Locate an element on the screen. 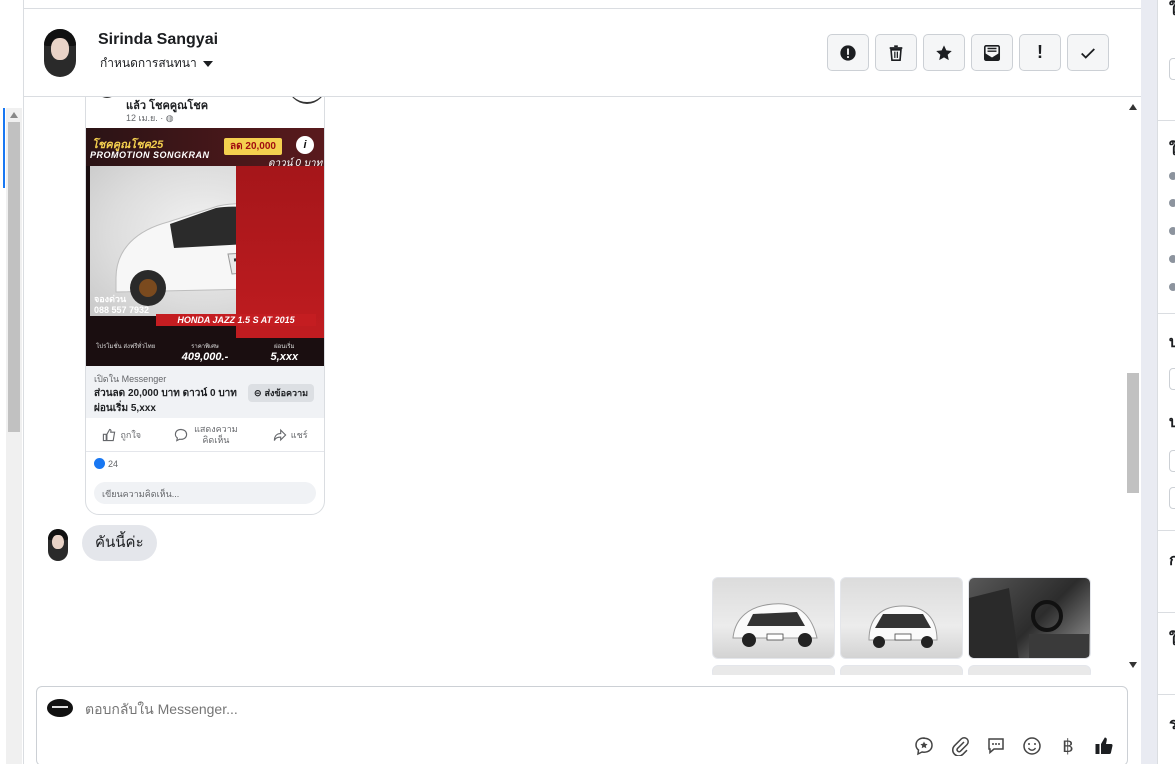 Image resolution: width=1175 pixels, height=764 pixels. ad-service: โปรโมชั่น ส่งฟรีทั่วไทย is located at coordinates (126, 347).